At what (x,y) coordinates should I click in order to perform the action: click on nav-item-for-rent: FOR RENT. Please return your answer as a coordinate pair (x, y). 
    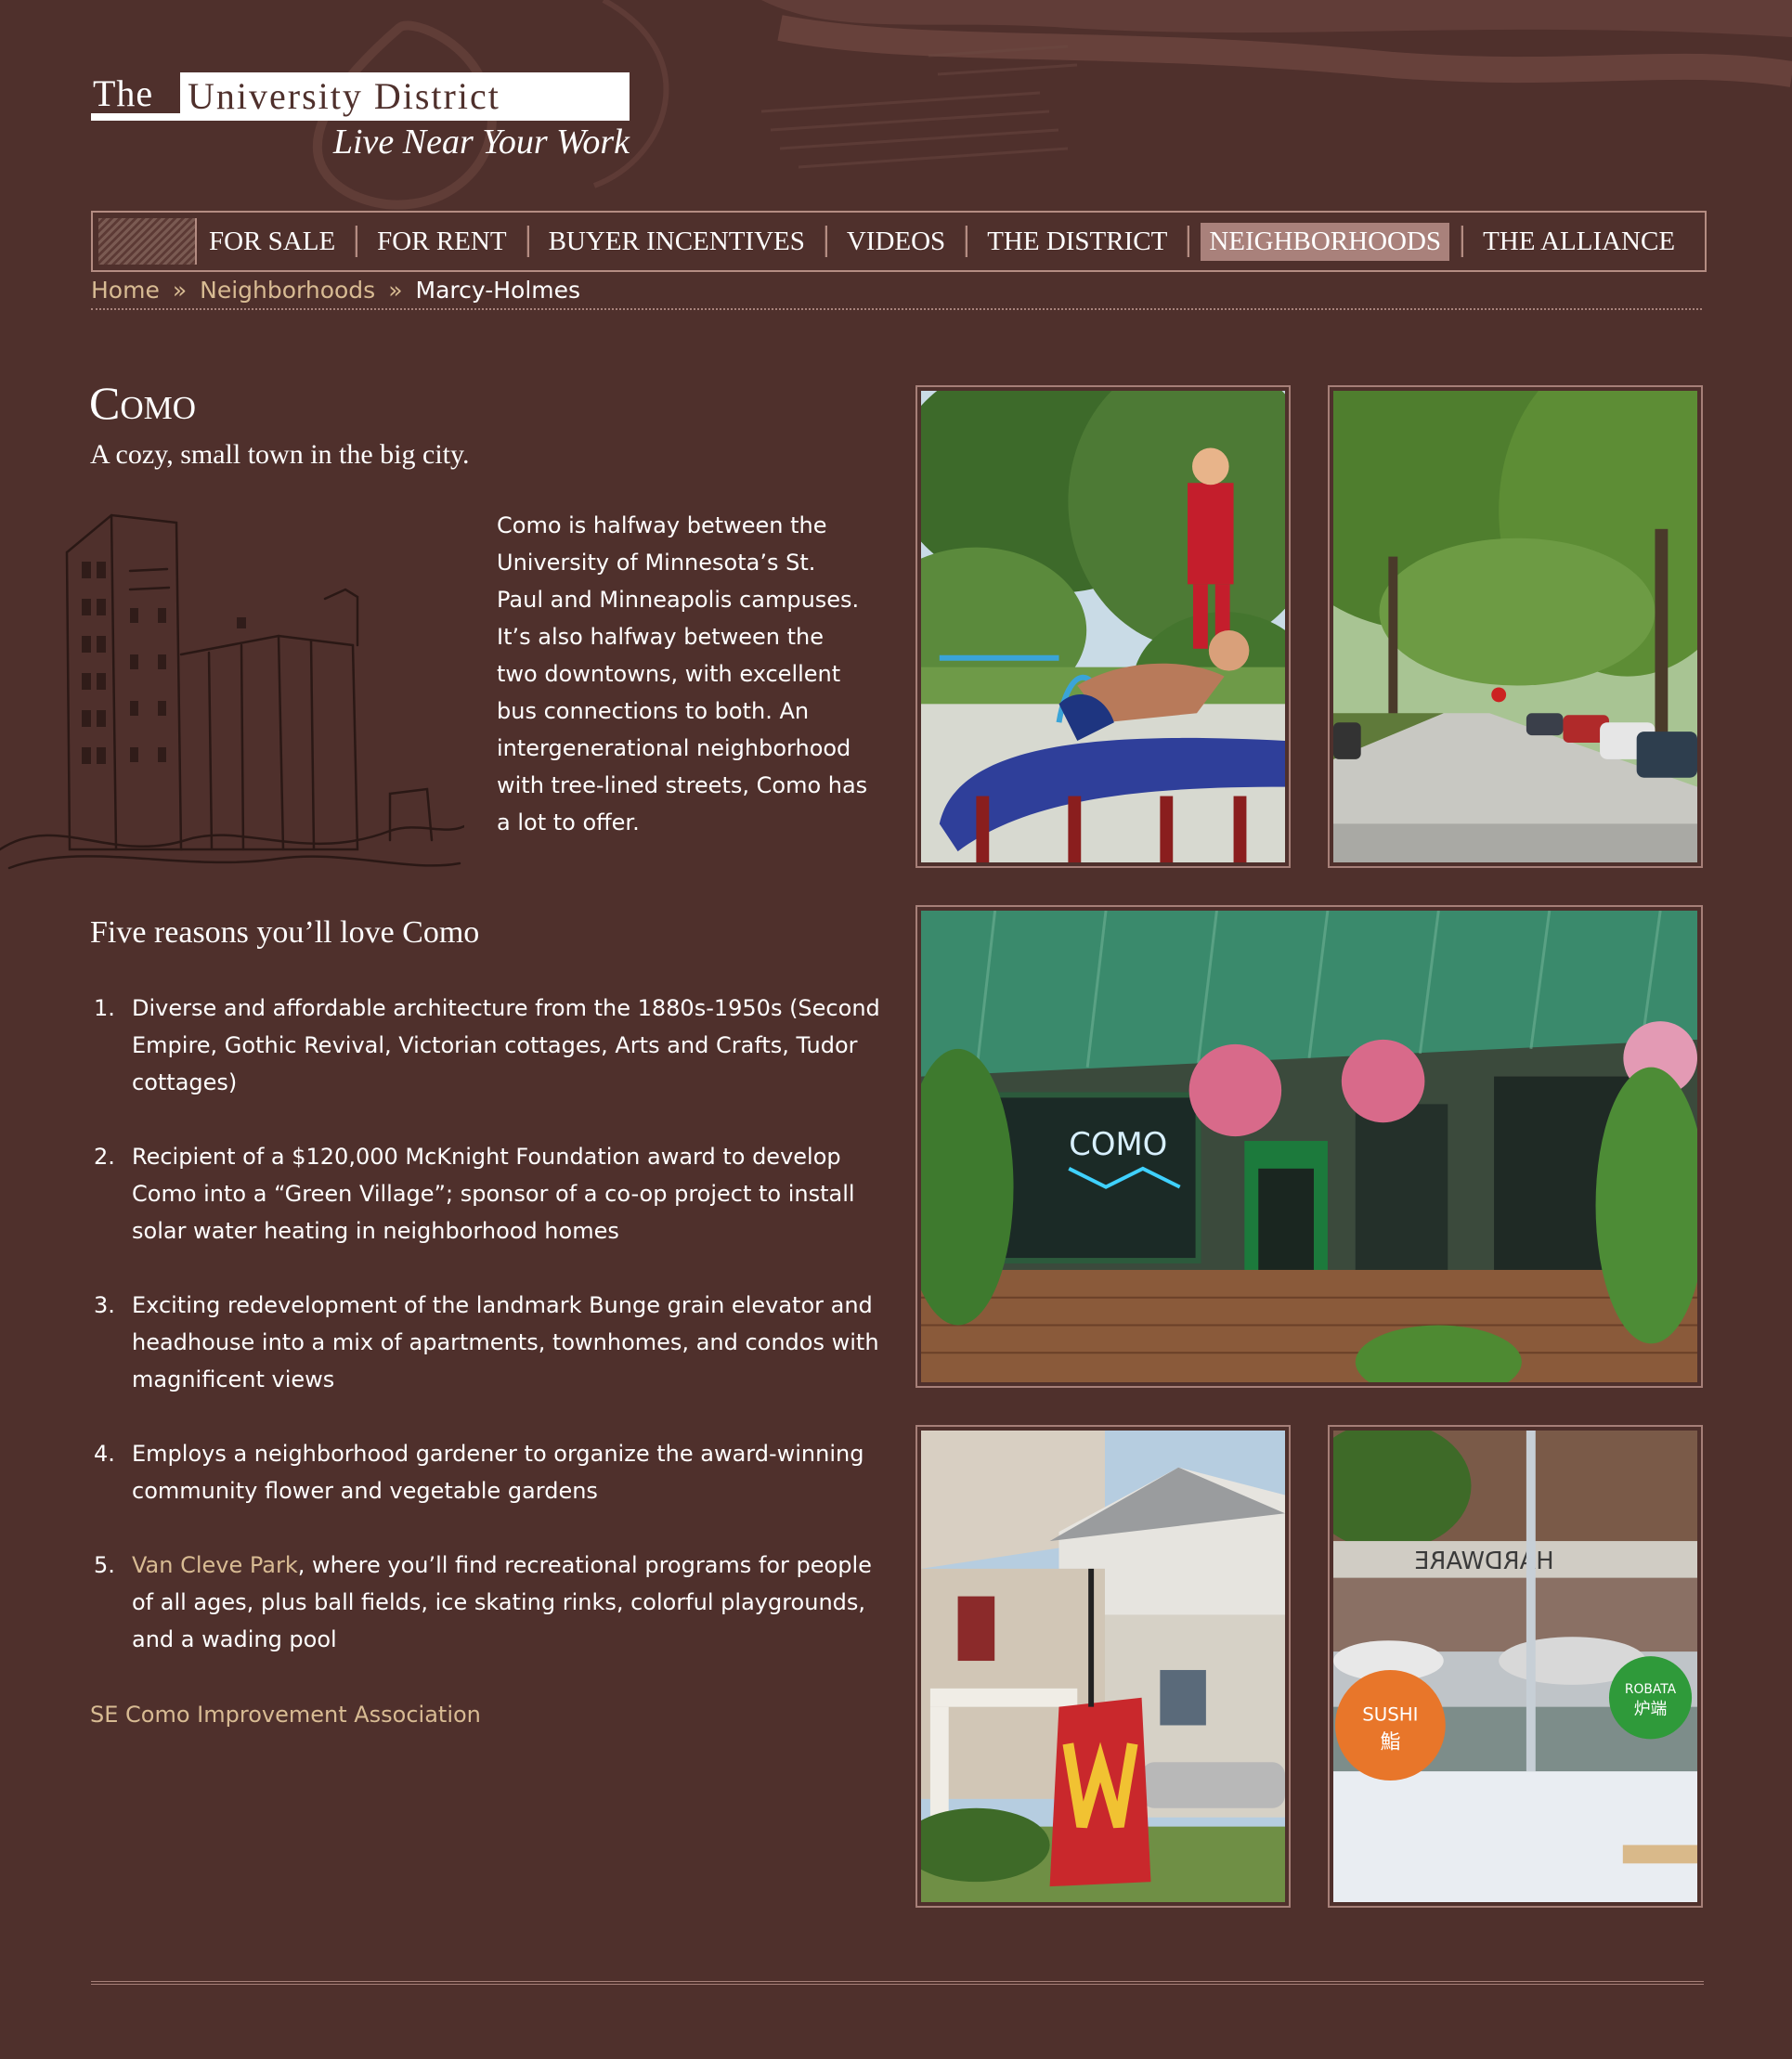
    Looking at the image, I should click on (441, 242).